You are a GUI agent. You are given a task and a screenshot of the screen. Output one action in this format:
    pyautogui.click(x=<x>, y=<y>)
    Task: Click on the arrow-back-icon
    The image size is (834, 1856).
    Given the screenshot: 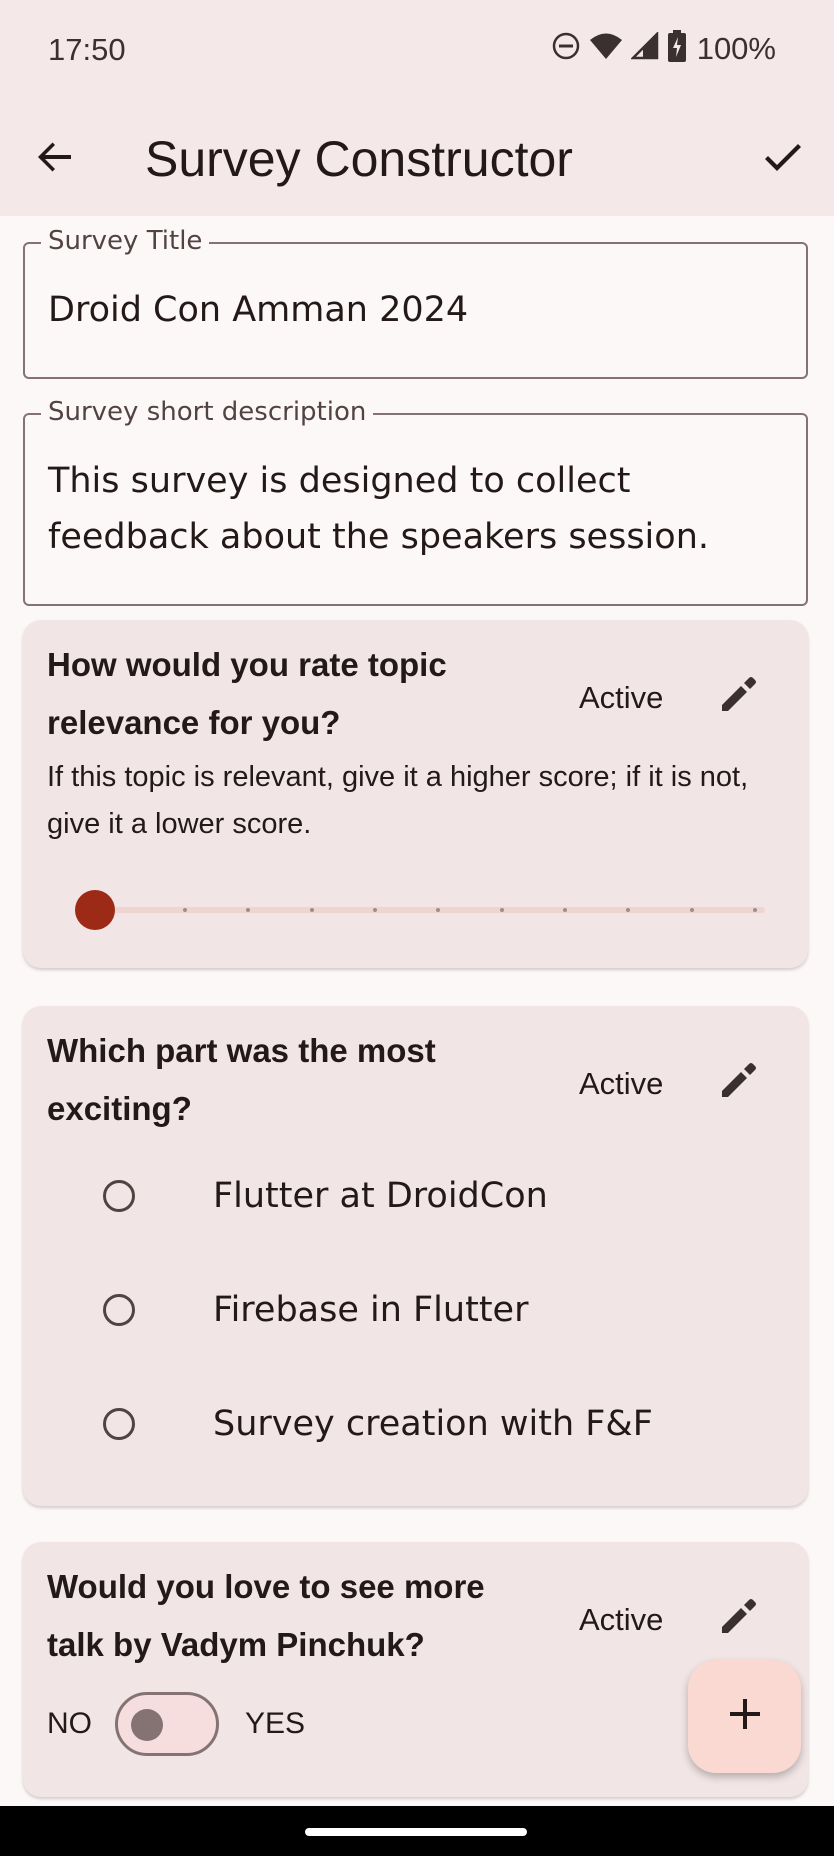 What is the action you would take?
    pyautogui.click(x=55, y=159)
    